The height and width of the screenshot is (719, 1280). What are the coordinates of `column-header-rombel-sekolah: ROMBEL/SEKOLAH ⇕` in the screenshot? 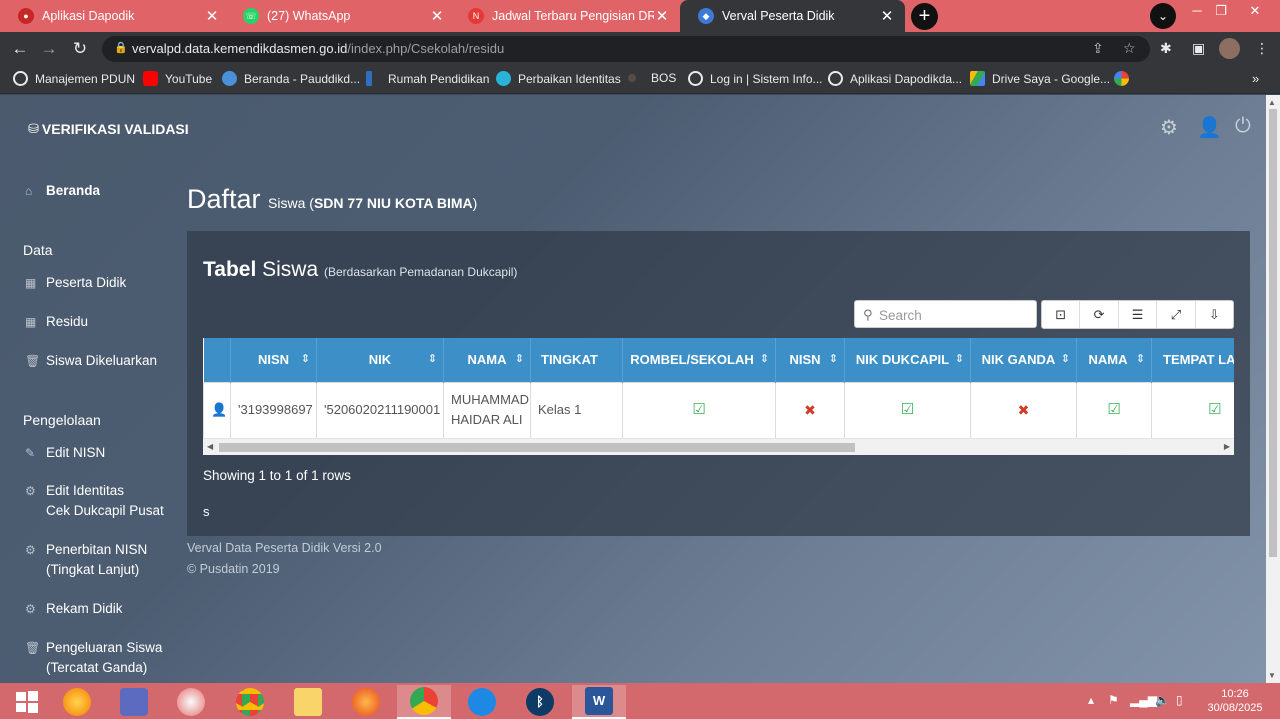 It's located at (699, 360).